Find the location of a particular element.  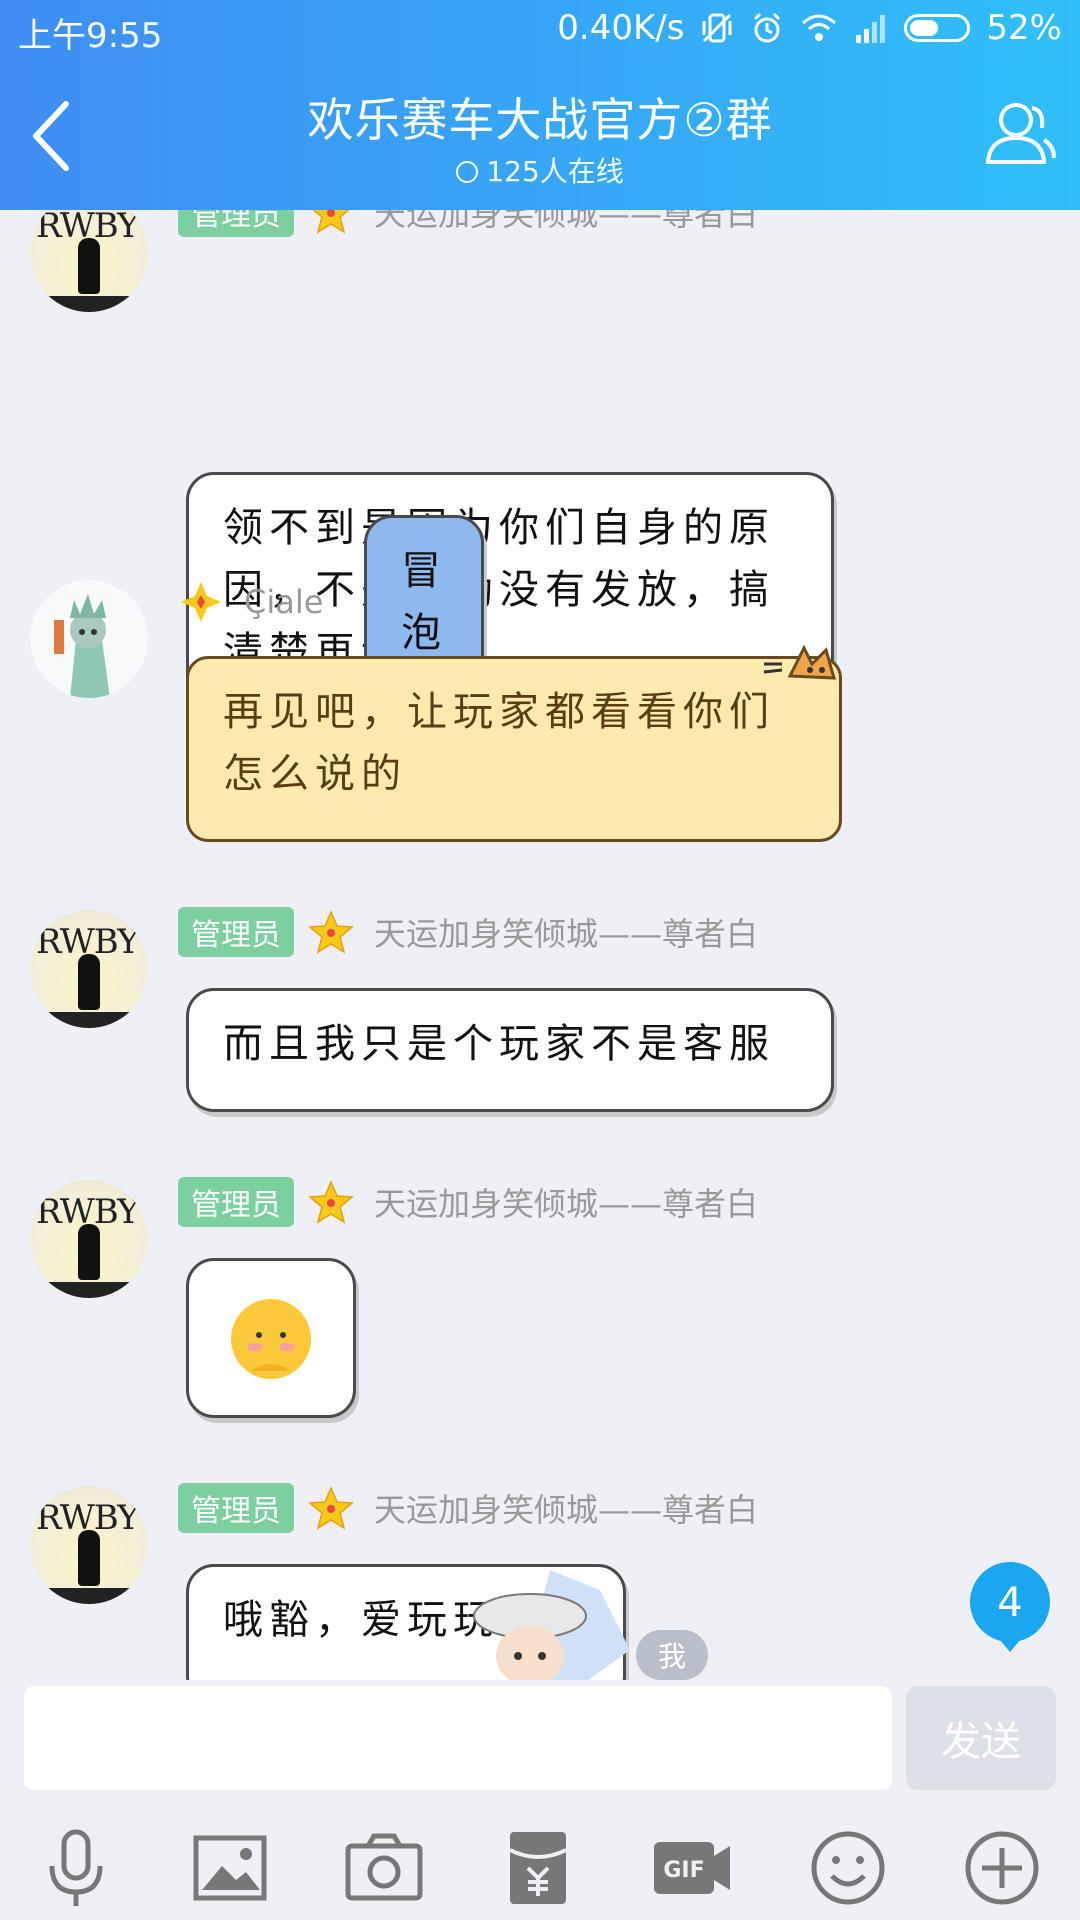

input-toolbar: GIF is located at coordinates (540, 1863).